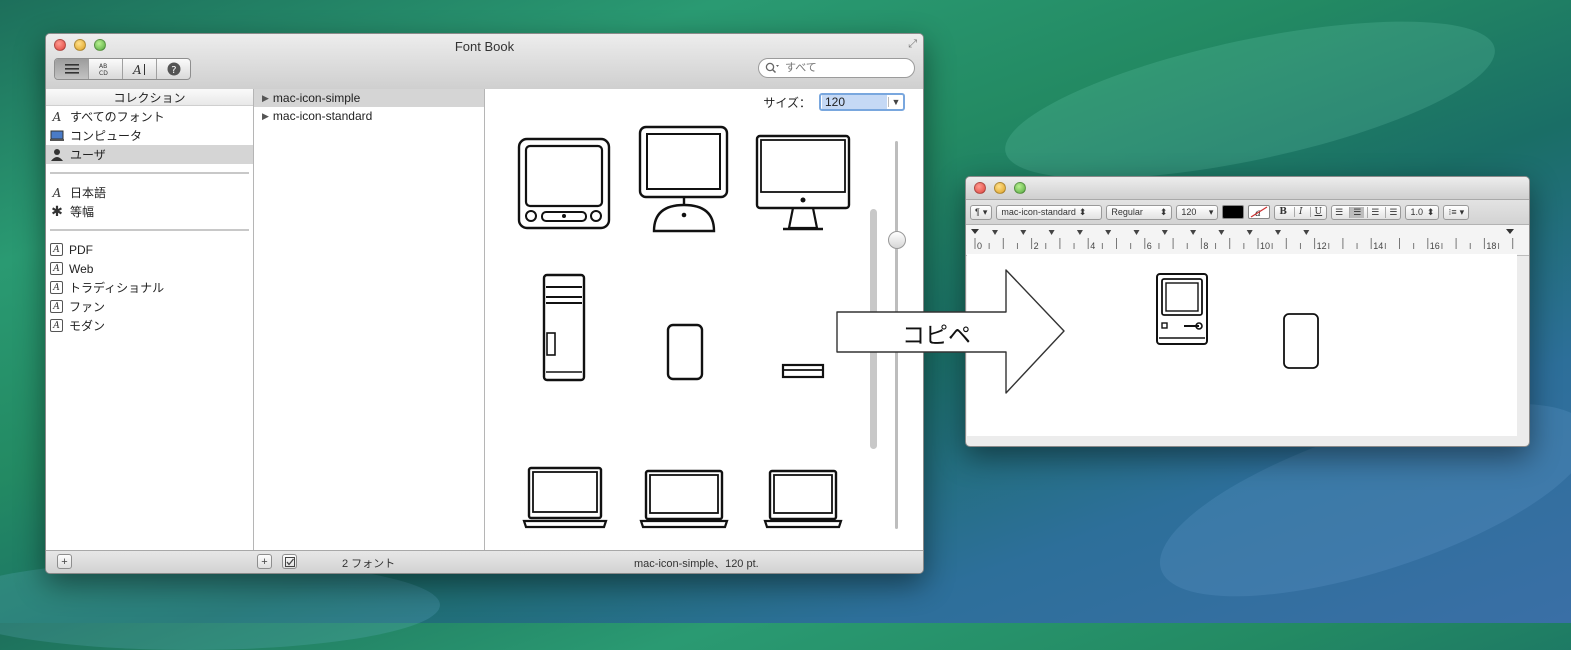 This screenshot has height=650, width=1571. Describe the element at coordinates (980, 188) in the screenshot. I see `close-button` at that location.